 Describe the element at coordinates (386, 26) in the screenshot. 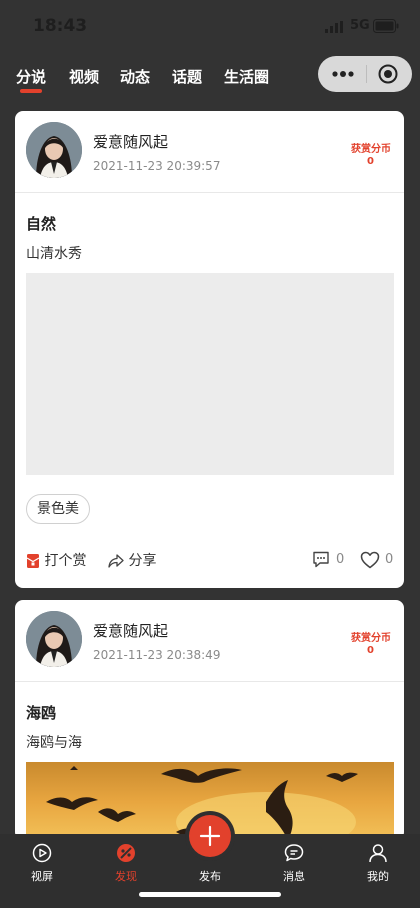

I see `battery-icon` at that location.